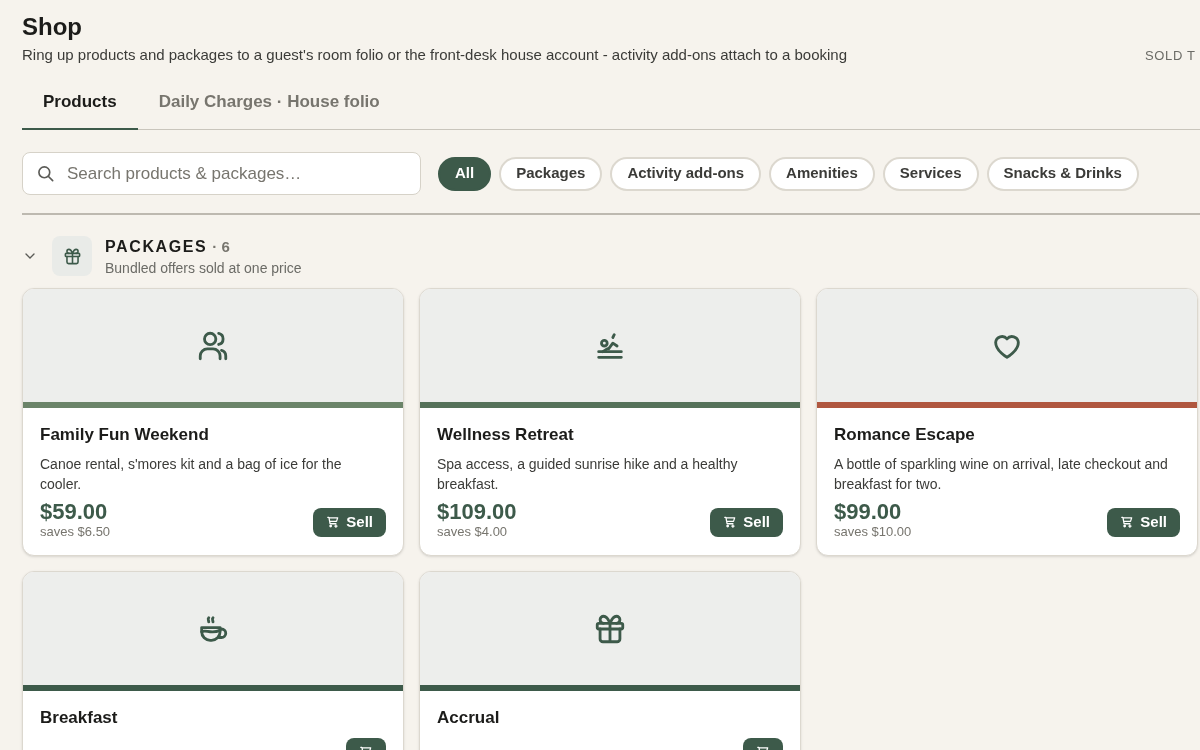 This screenshot has width=1200, height=750. Describe the element at coordinates (868, 511) in the screenshot. I see `card-price: $99.00` at that location.